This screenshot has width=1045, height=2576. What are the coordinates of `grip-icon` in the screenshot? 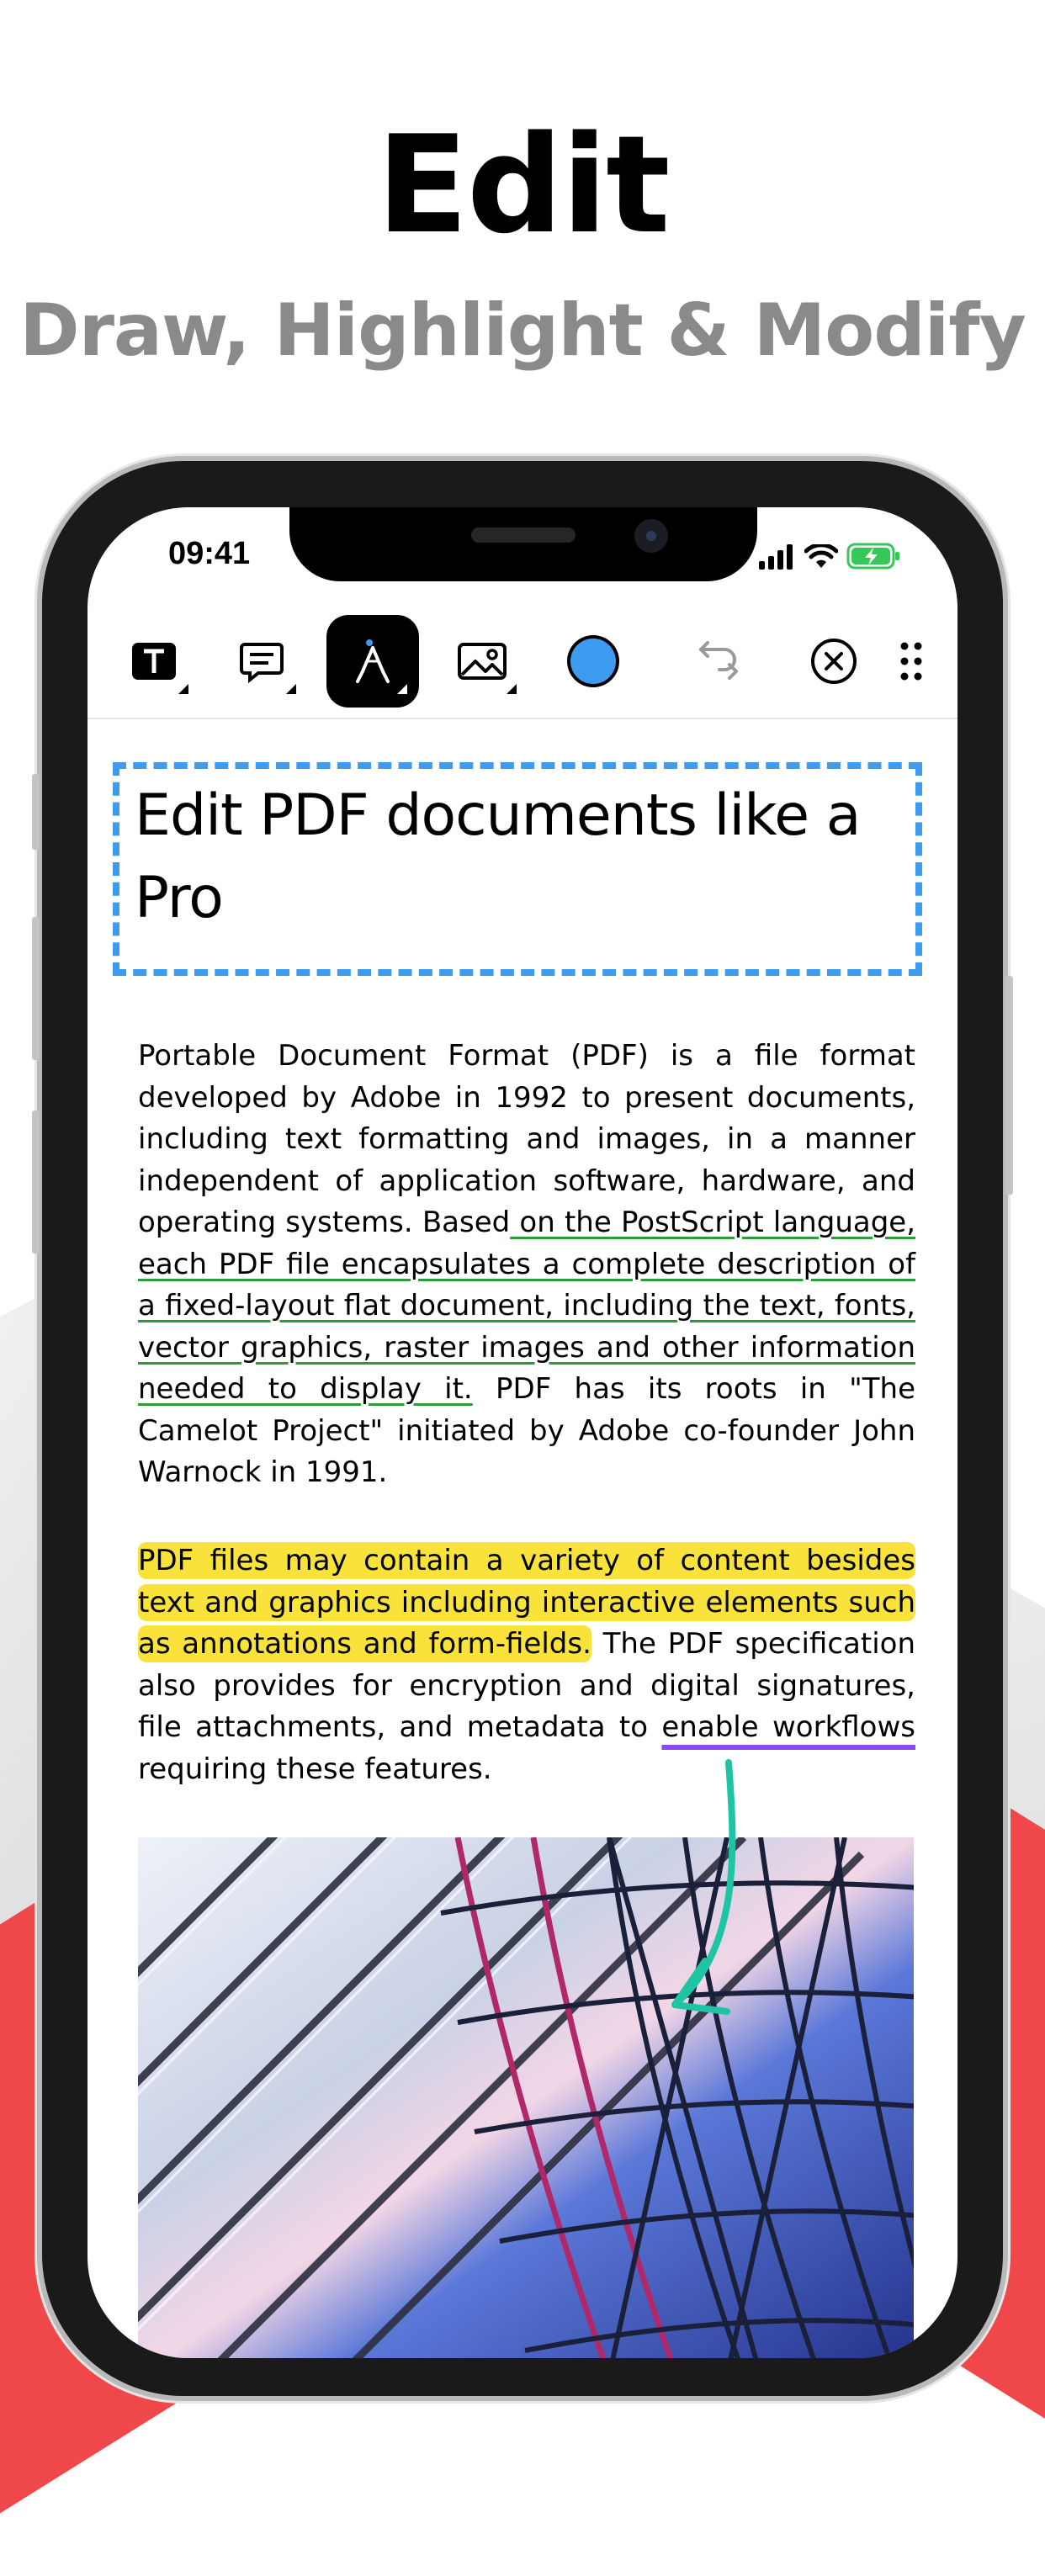 It's located at (911, 661).